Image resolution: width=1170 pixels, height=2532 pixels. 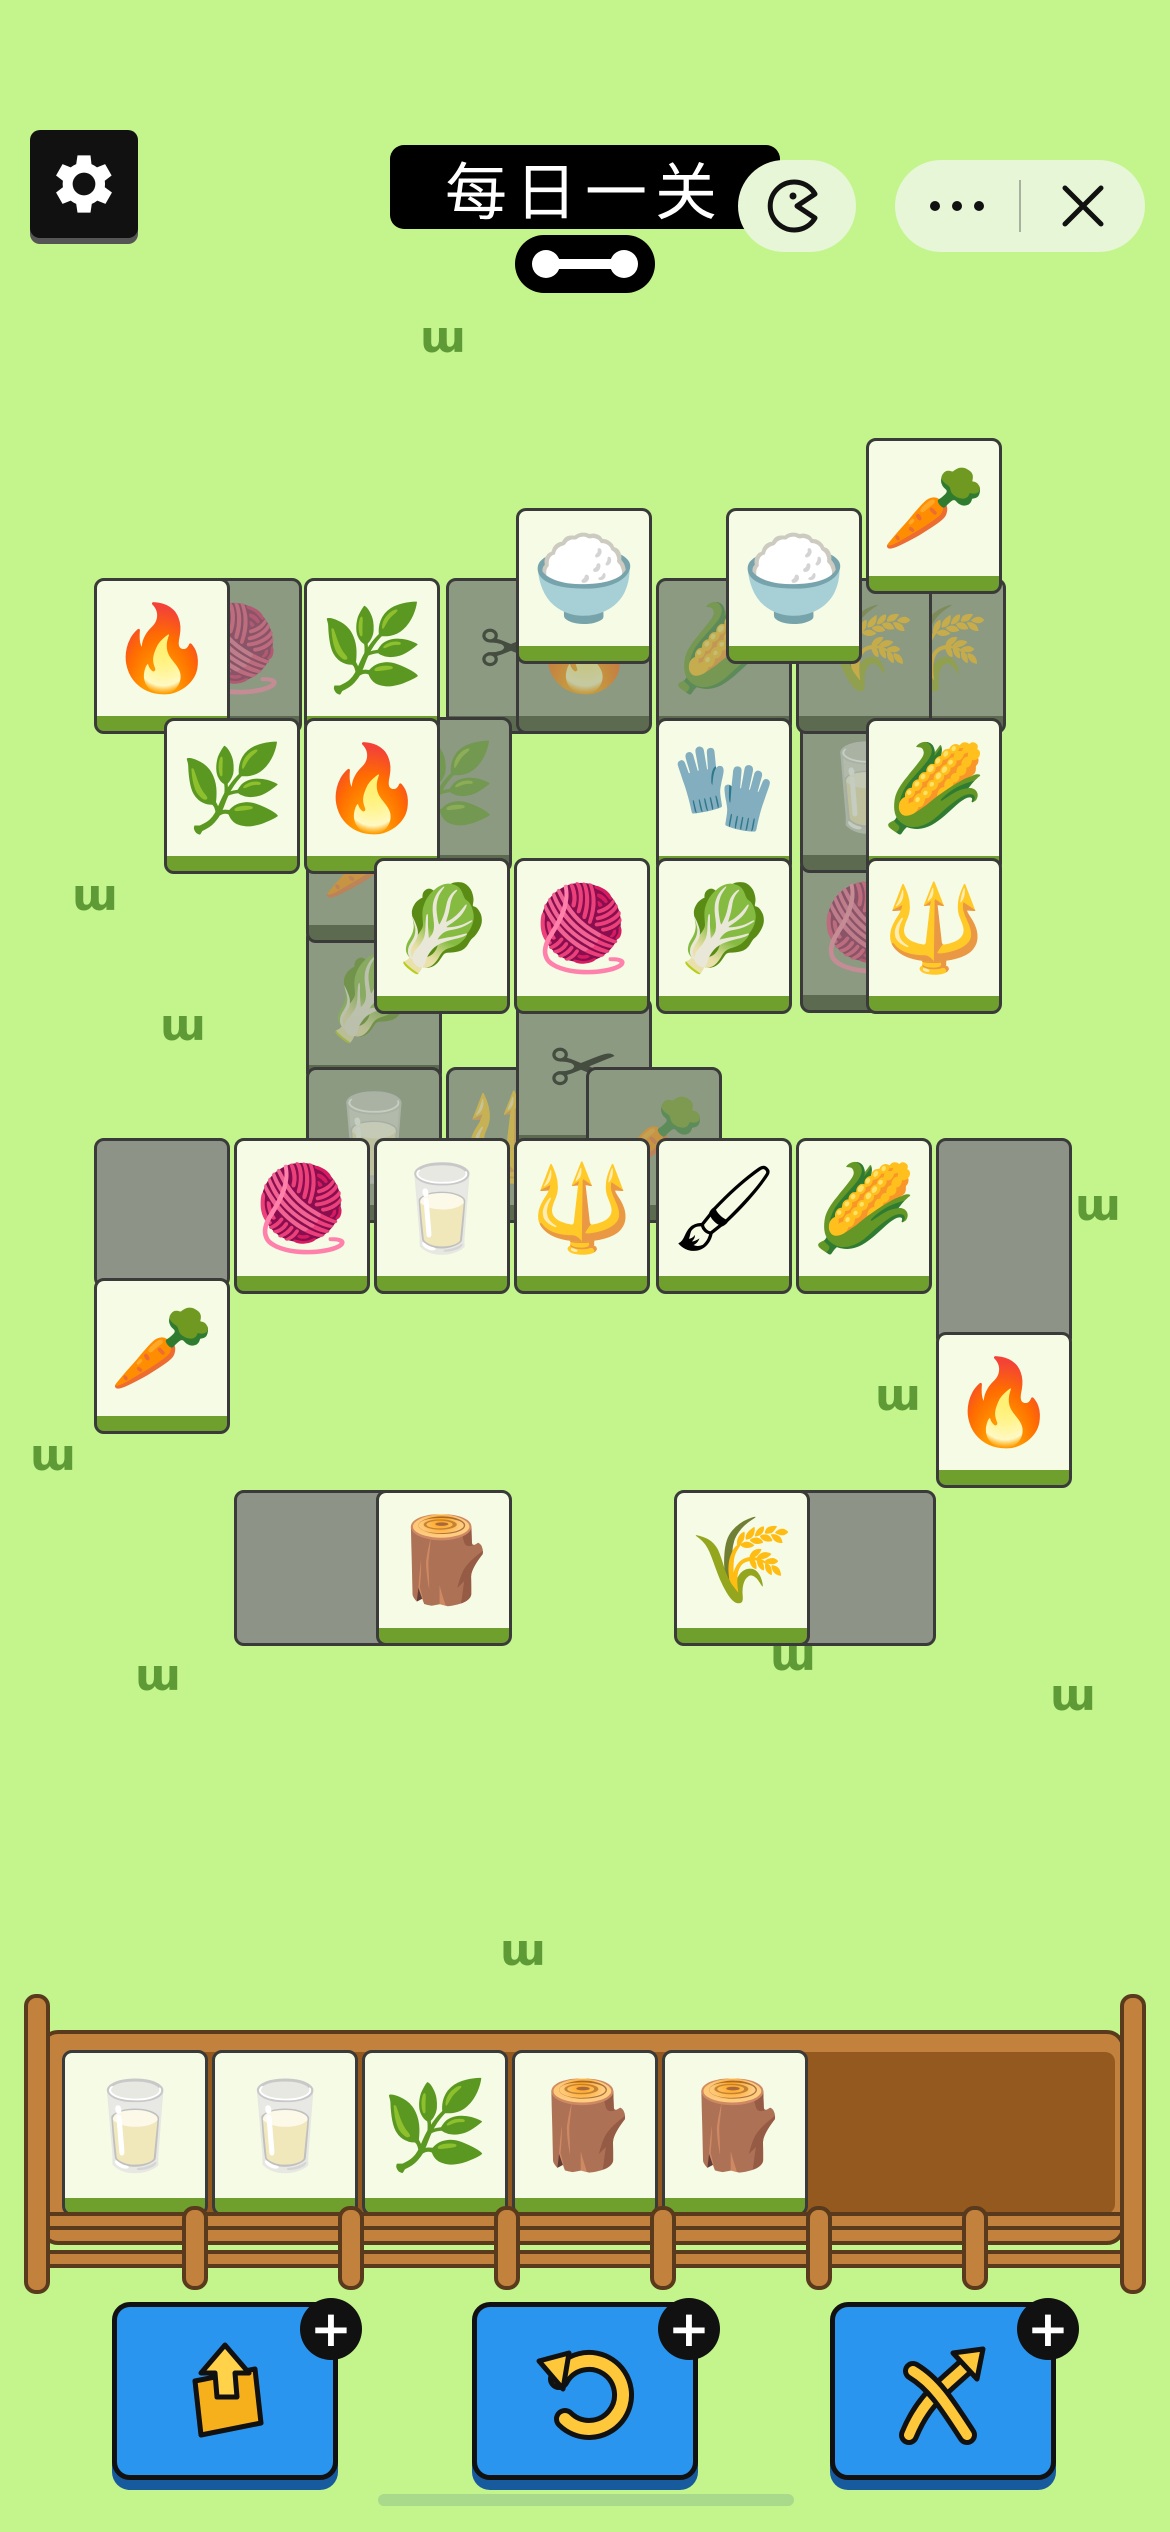 I want to click on dumbbell-pill-icon, so click(x=585, y=264).